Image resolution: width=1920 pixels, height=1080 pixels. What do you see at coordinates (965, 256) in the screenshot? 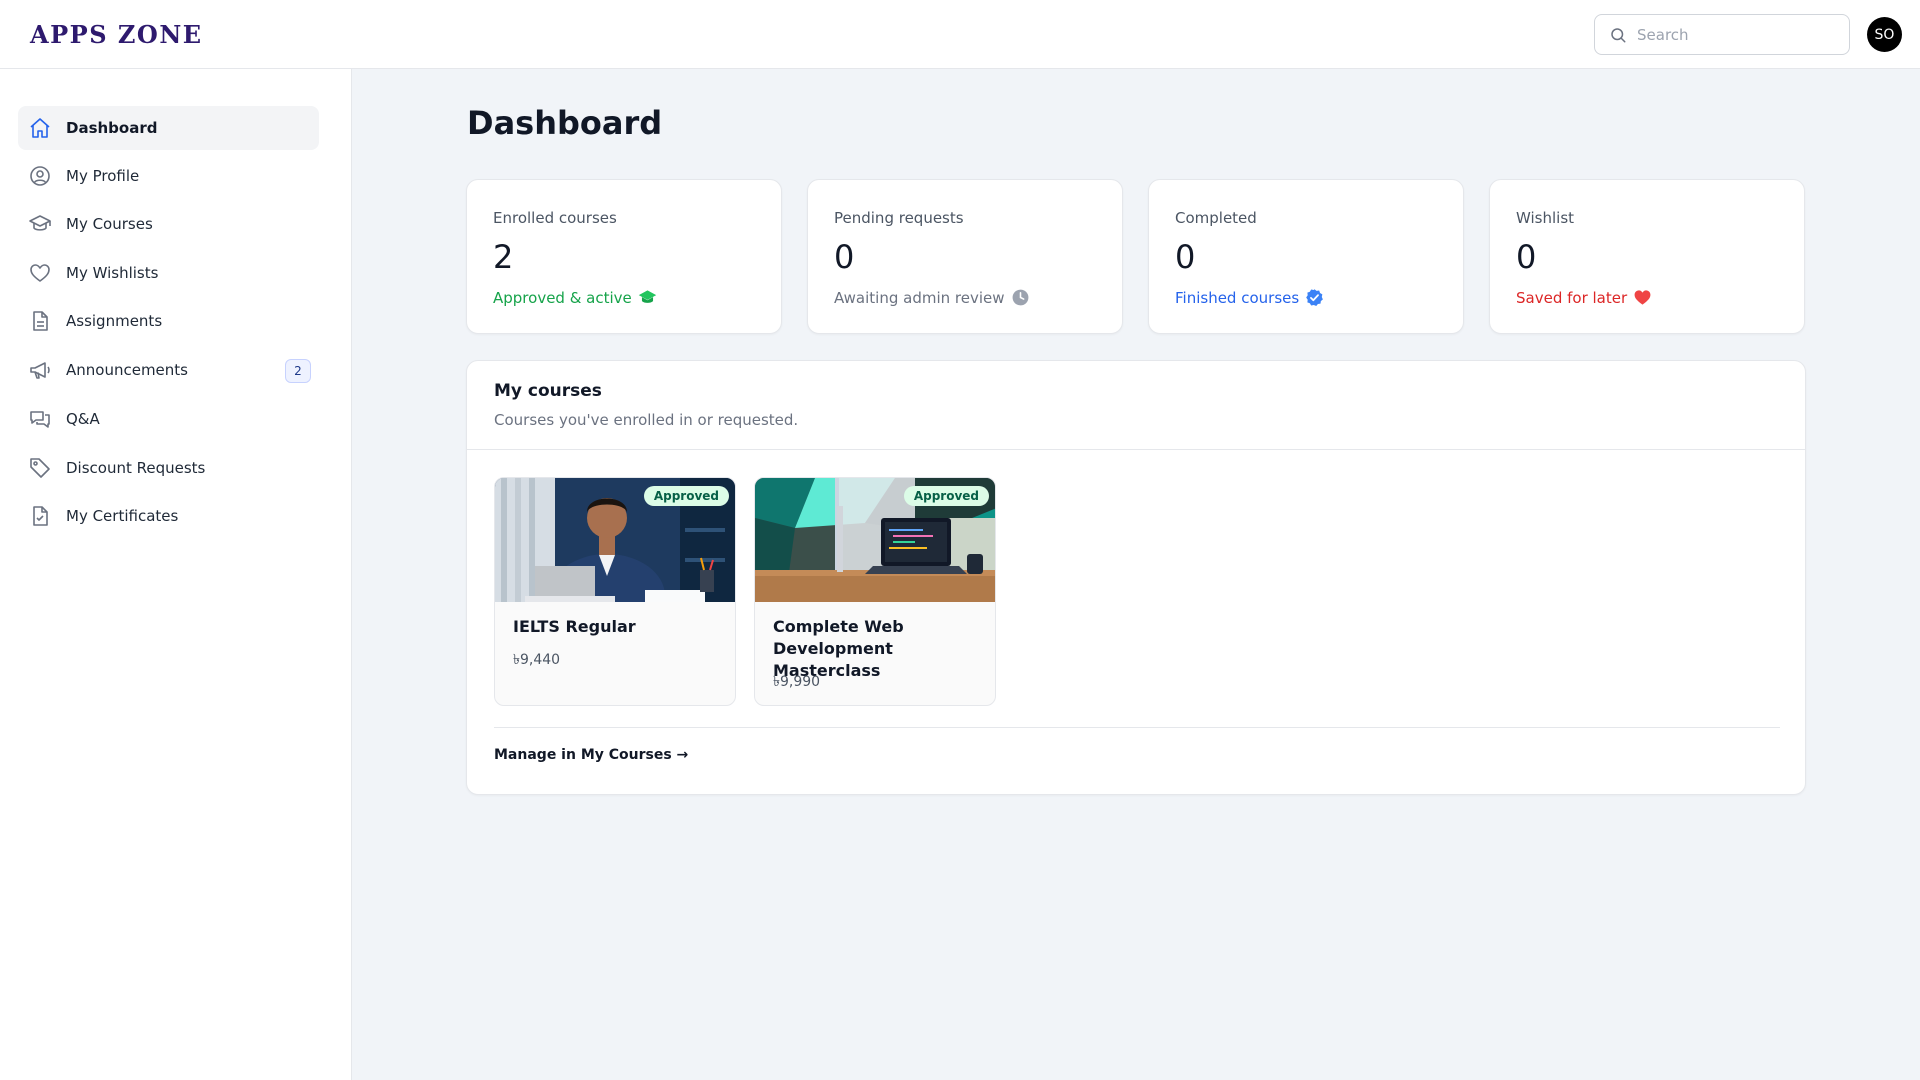
I see `stat-card-pending: Pending requests 0 Awaiting admin review` at bounding box center [965, 256].